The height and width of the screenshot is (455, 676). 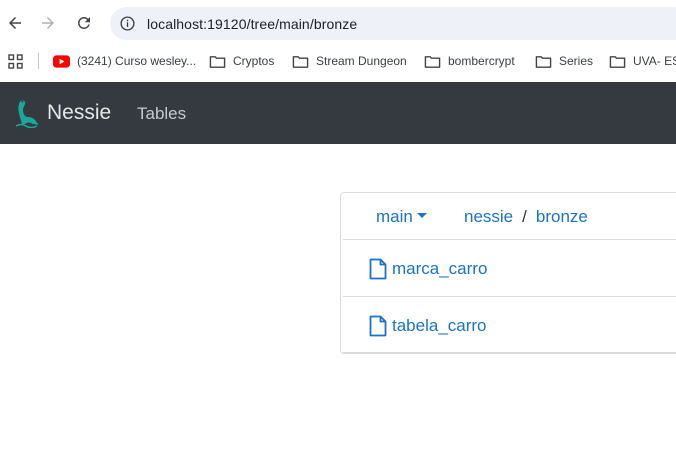 I want to click on branch-dropdown: main, so click(x=401, y=217).